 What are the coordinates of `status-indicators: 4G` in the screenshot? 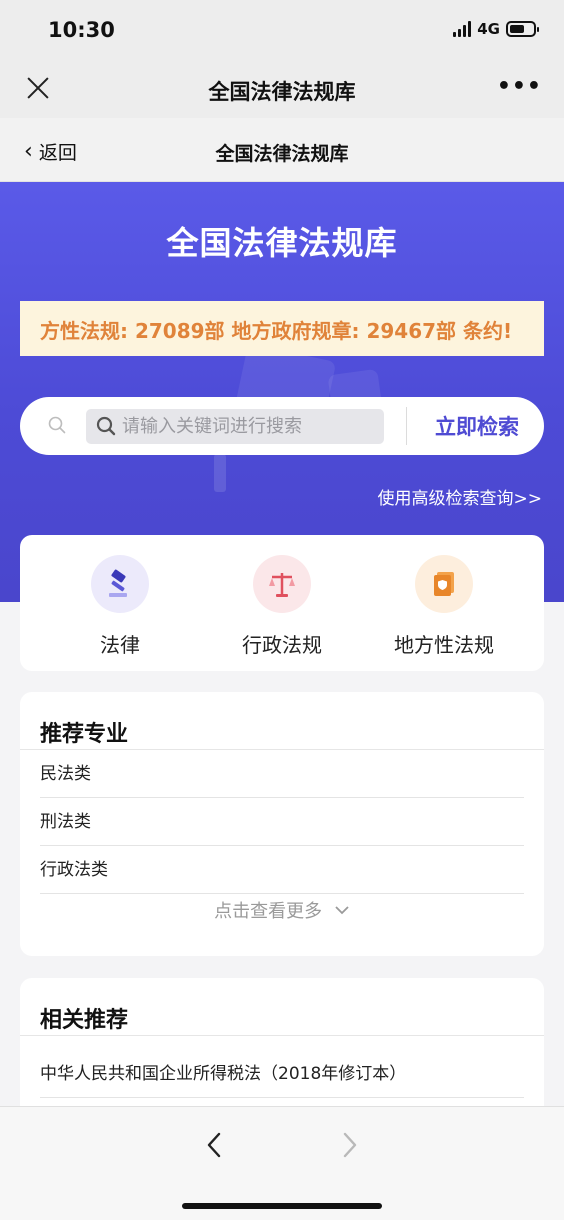 It's located at (496, 29).